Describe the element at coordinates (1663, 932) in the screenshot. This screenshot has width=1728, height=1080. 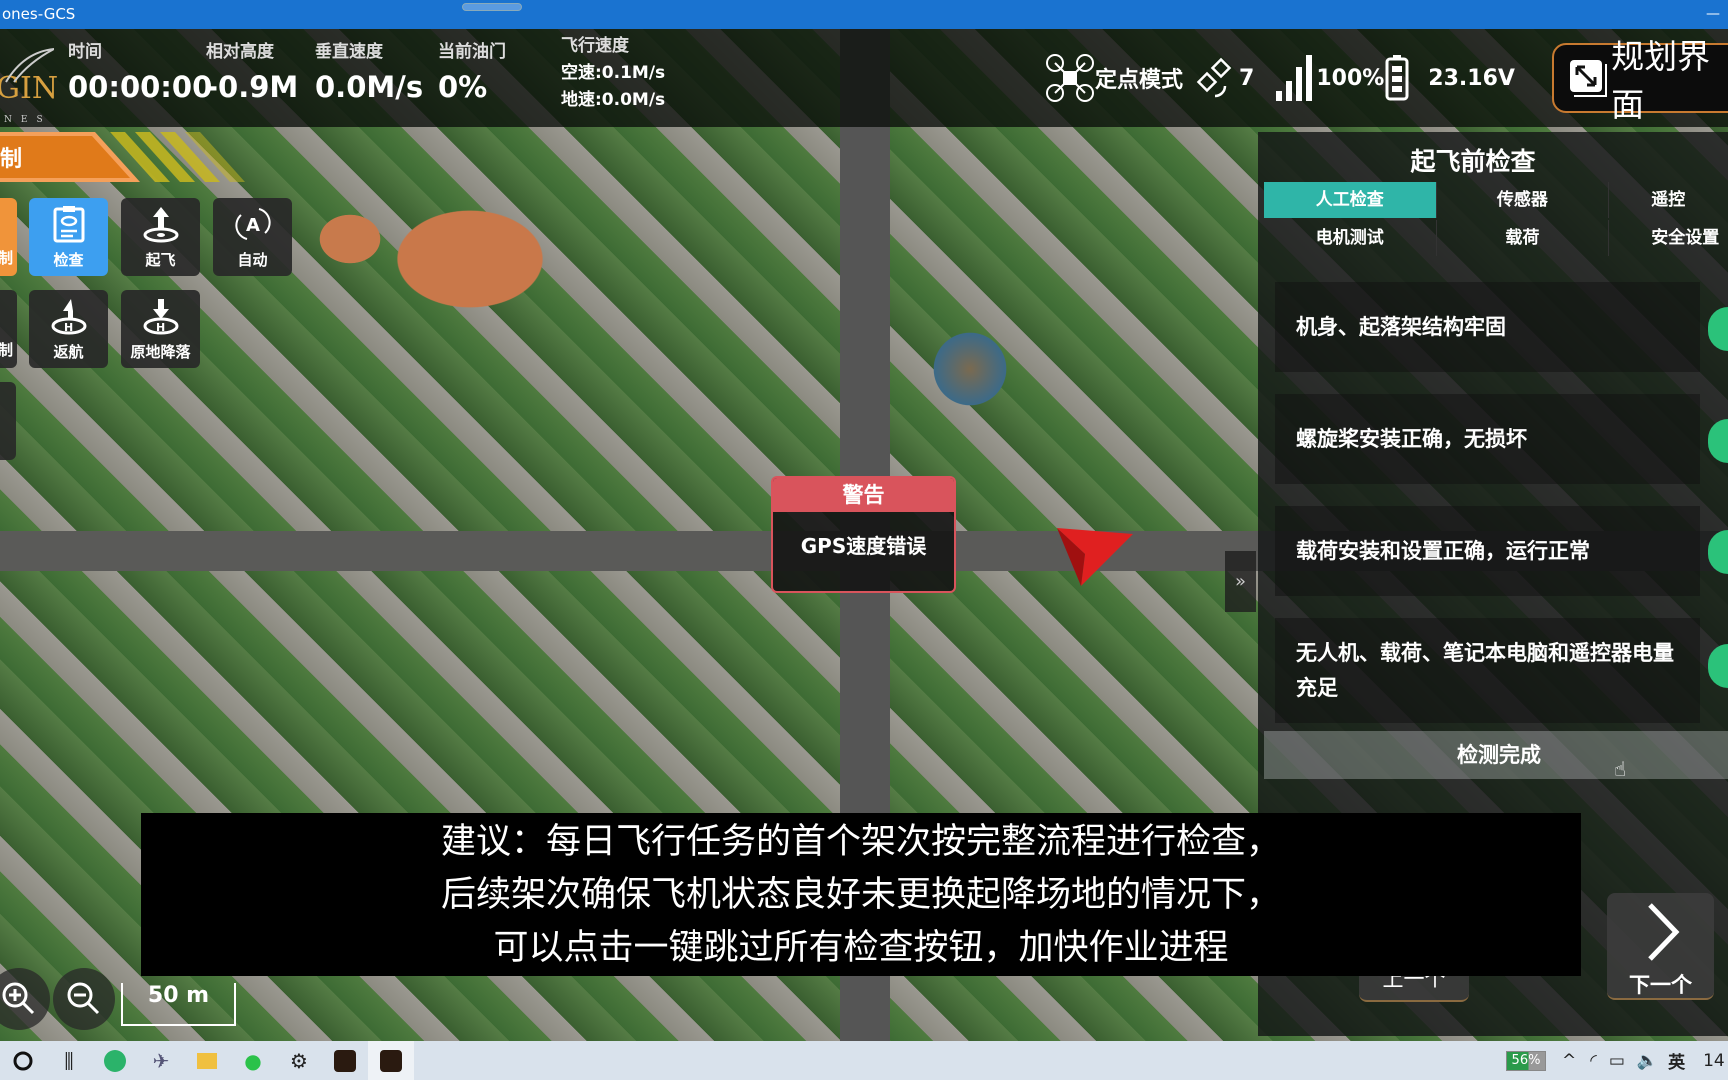
I see `chevron-right-icon` at that location.